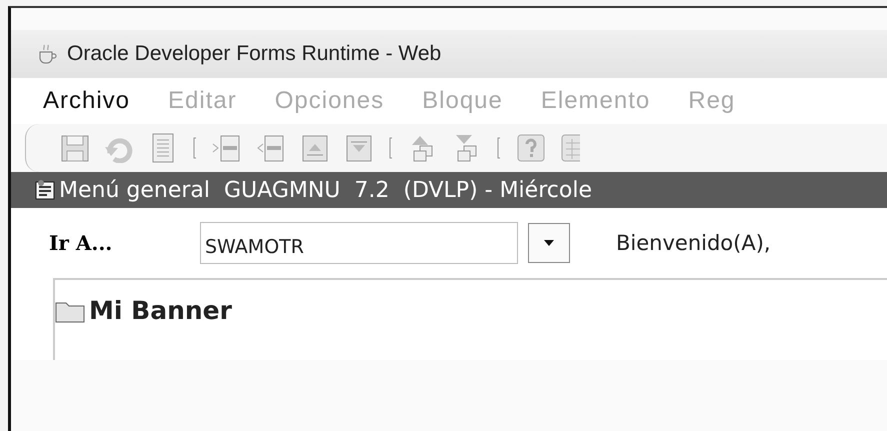 This screenshot has width=887, height=431. I want to click on form-title: Menú general GUAGMNU 7.2 (DVLP) - Miércole, so click(325, 190).